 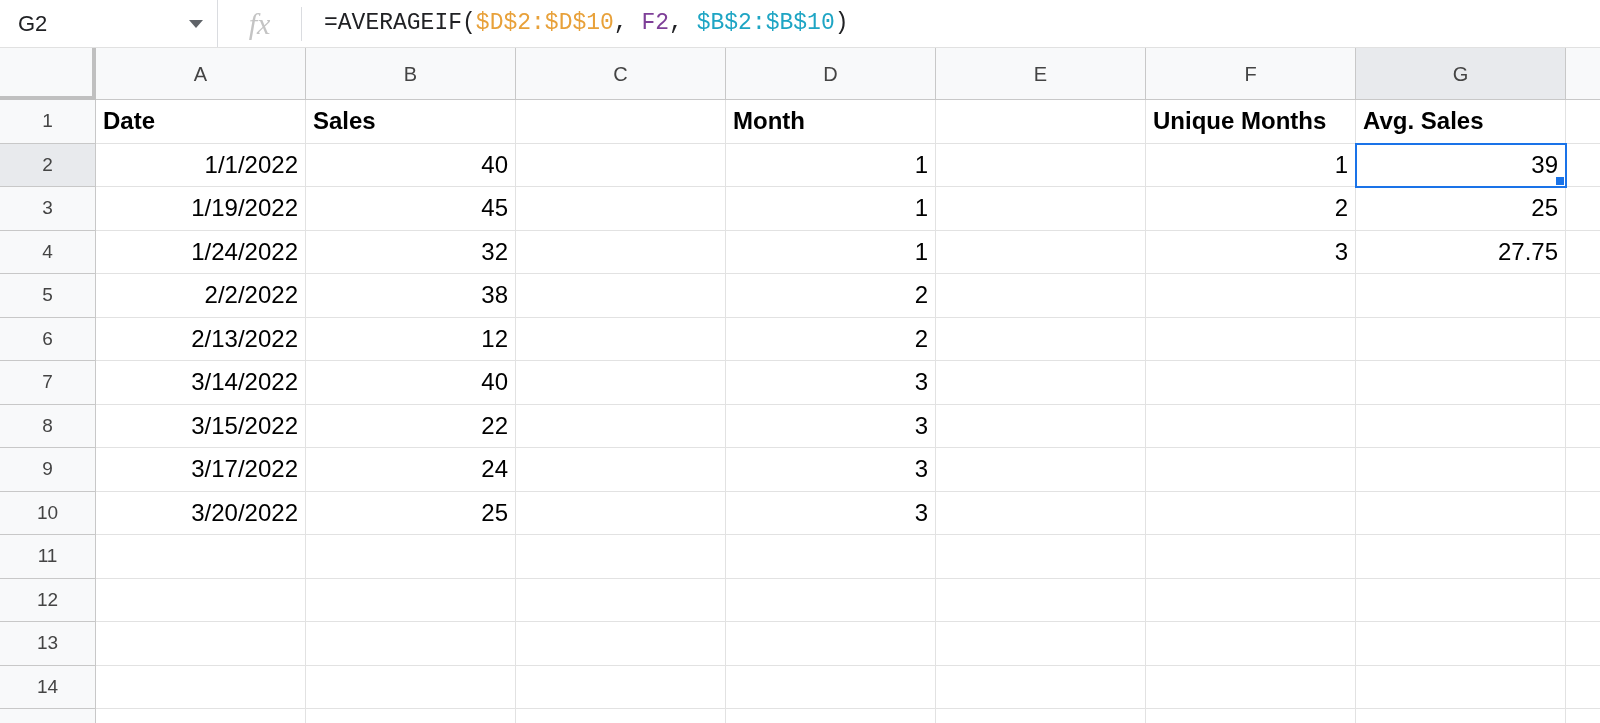 I want to click on formula-input: =AVERAGEIF($D$2:$D$10, F2, $B$2:$B$10), so click(x=575, y=23).